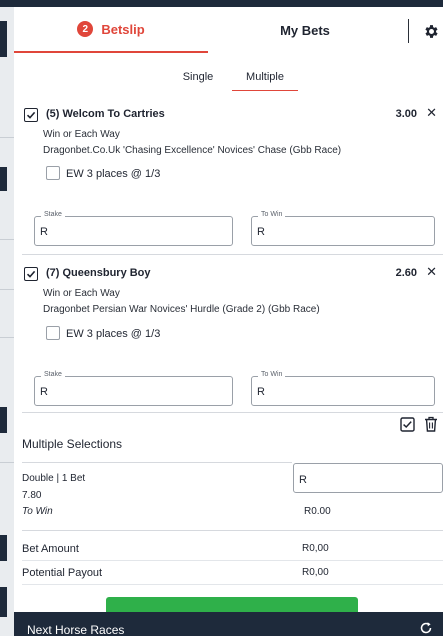 The height and width of the screenshot is (636, 443). I want to click on double-stake-input: R, so click(368, 478).